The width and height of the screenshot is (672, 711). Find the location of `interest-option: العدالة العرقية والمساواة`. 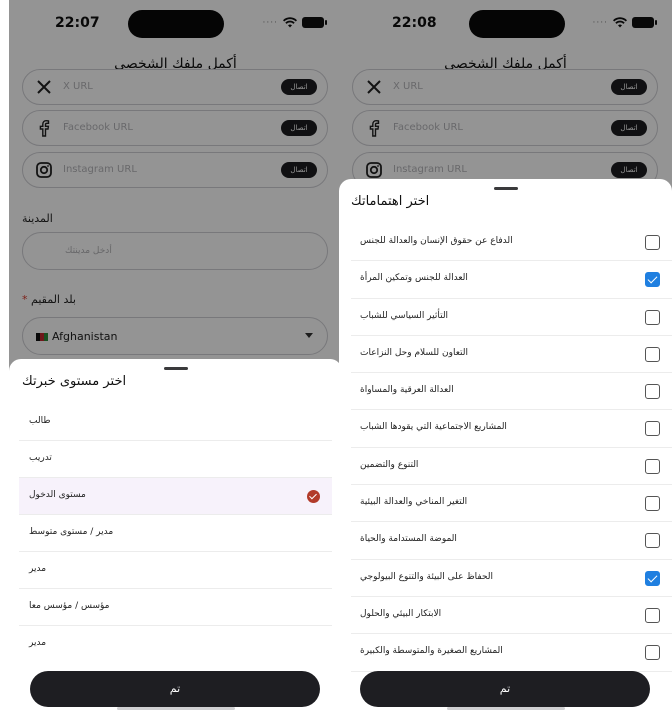

interest-option: العدالة العرقية والمساواة is located at coordinates (511, 392).